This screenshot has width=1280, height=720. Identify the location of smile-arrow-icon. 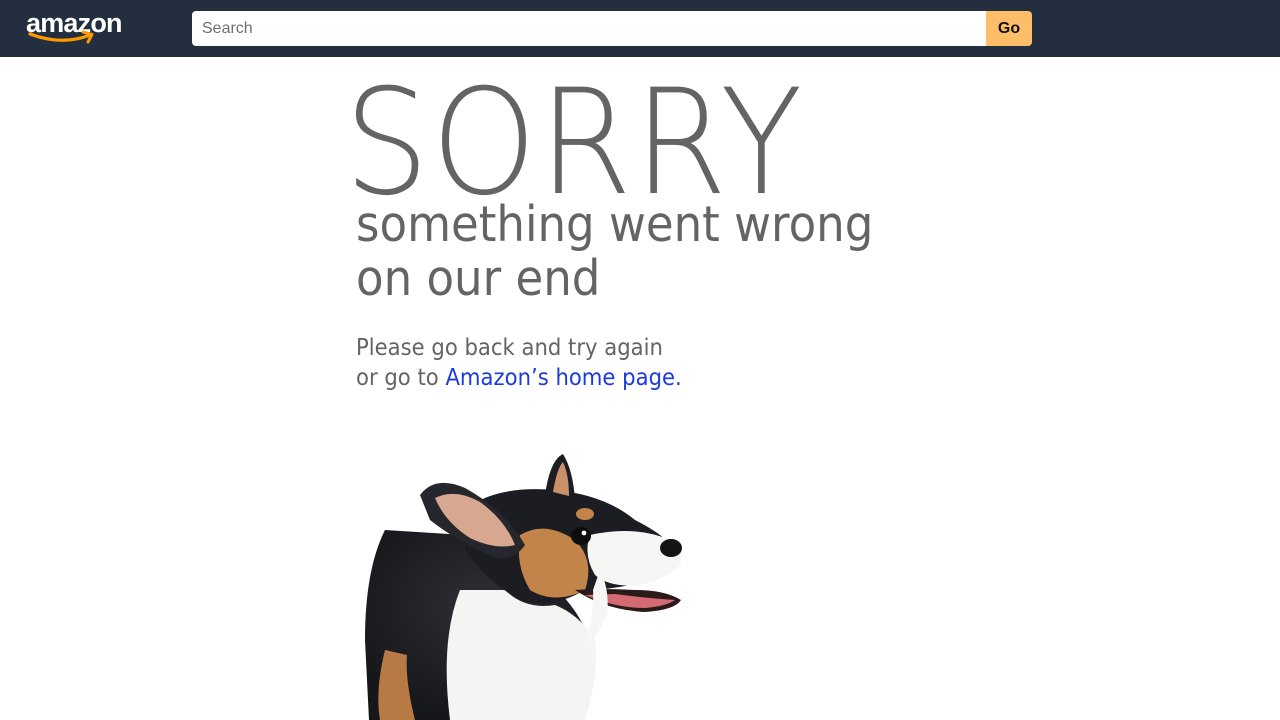
(61, 37).